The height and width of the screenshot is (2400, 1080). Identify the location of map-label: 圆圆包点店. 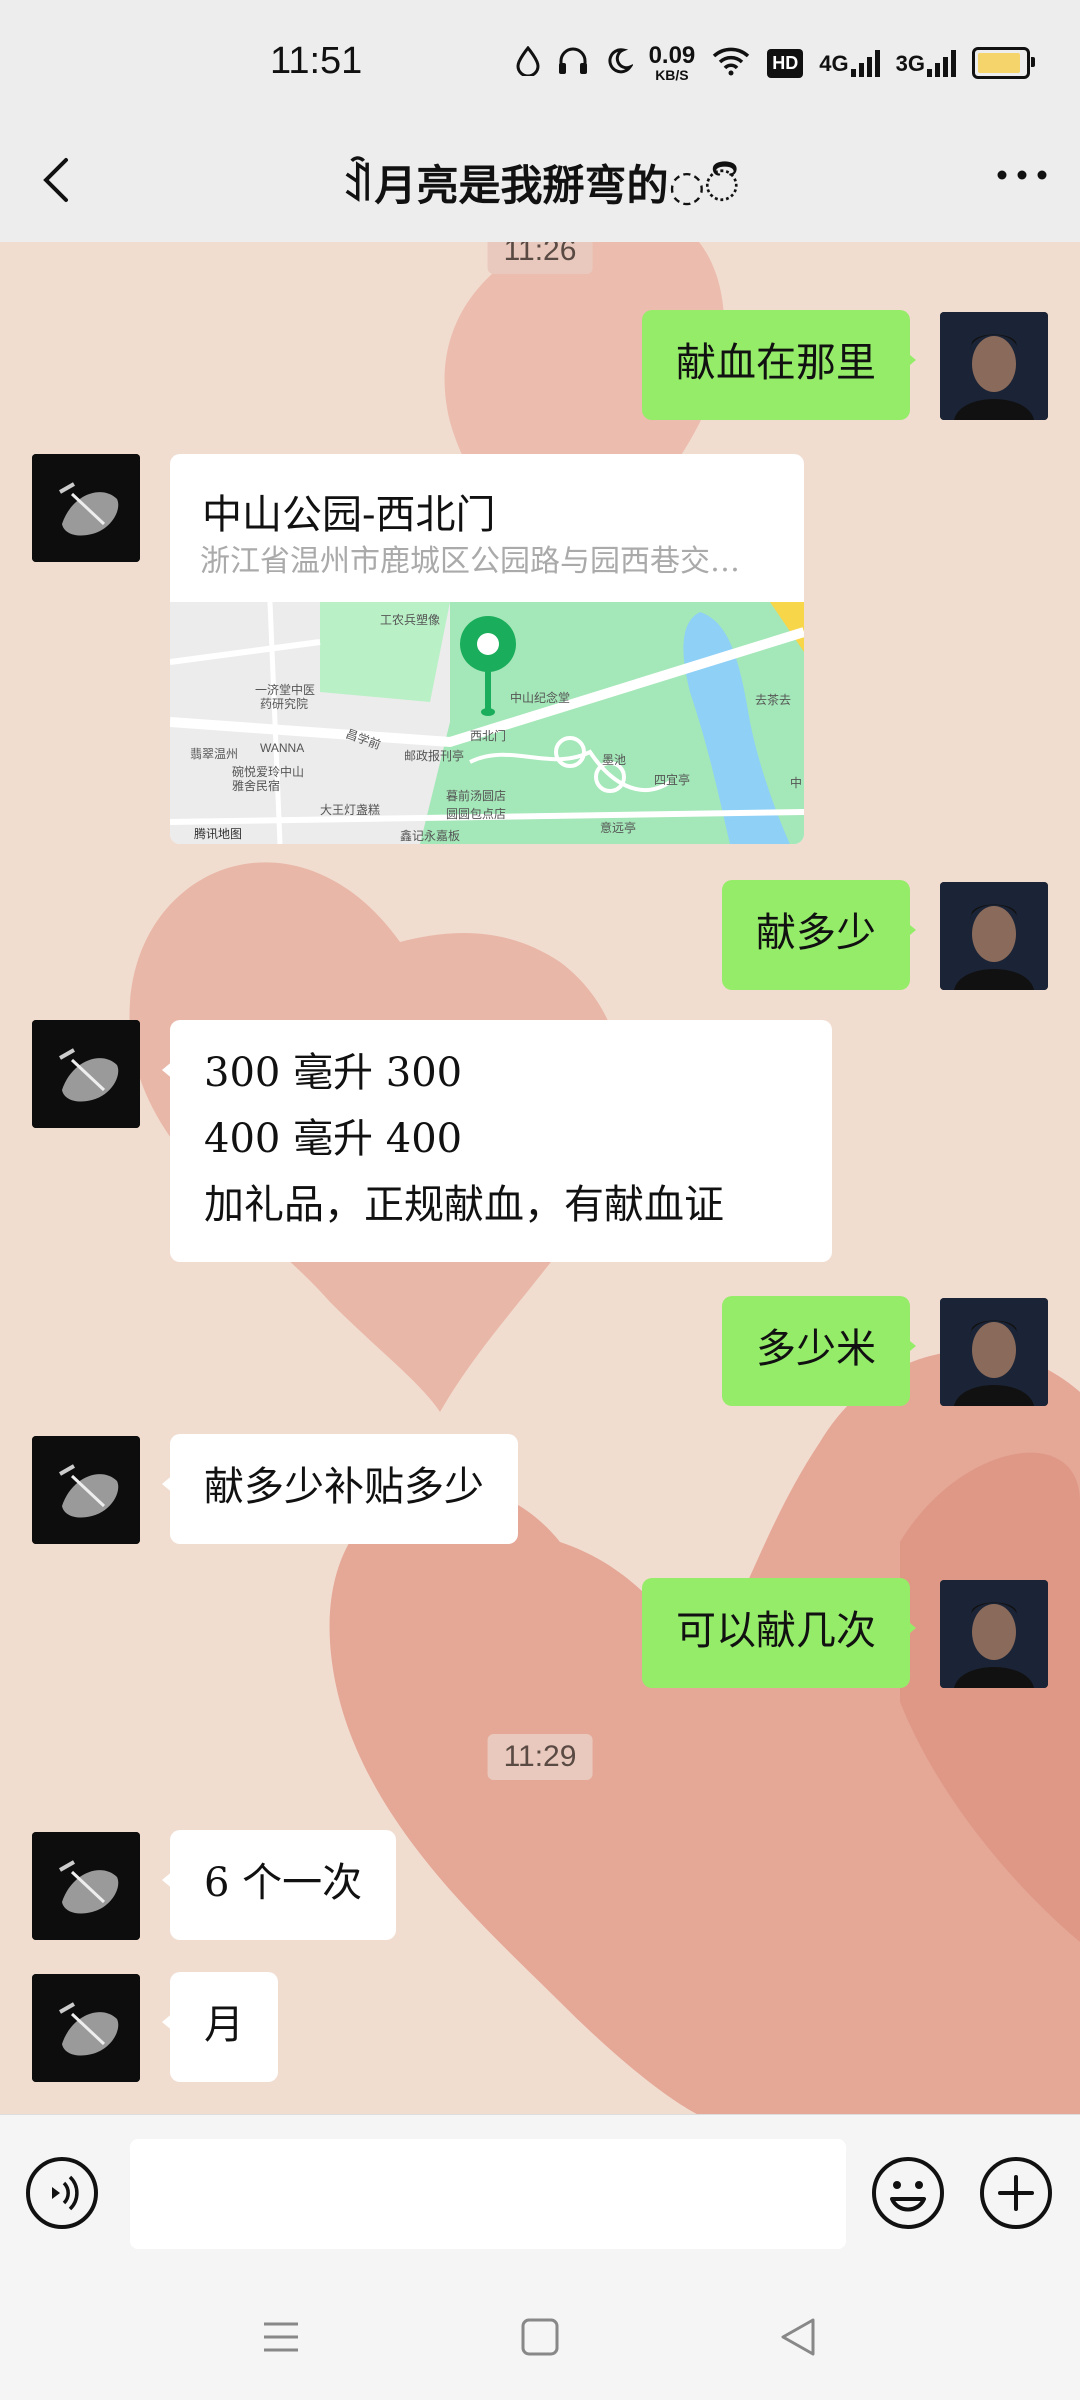
(476, 814).